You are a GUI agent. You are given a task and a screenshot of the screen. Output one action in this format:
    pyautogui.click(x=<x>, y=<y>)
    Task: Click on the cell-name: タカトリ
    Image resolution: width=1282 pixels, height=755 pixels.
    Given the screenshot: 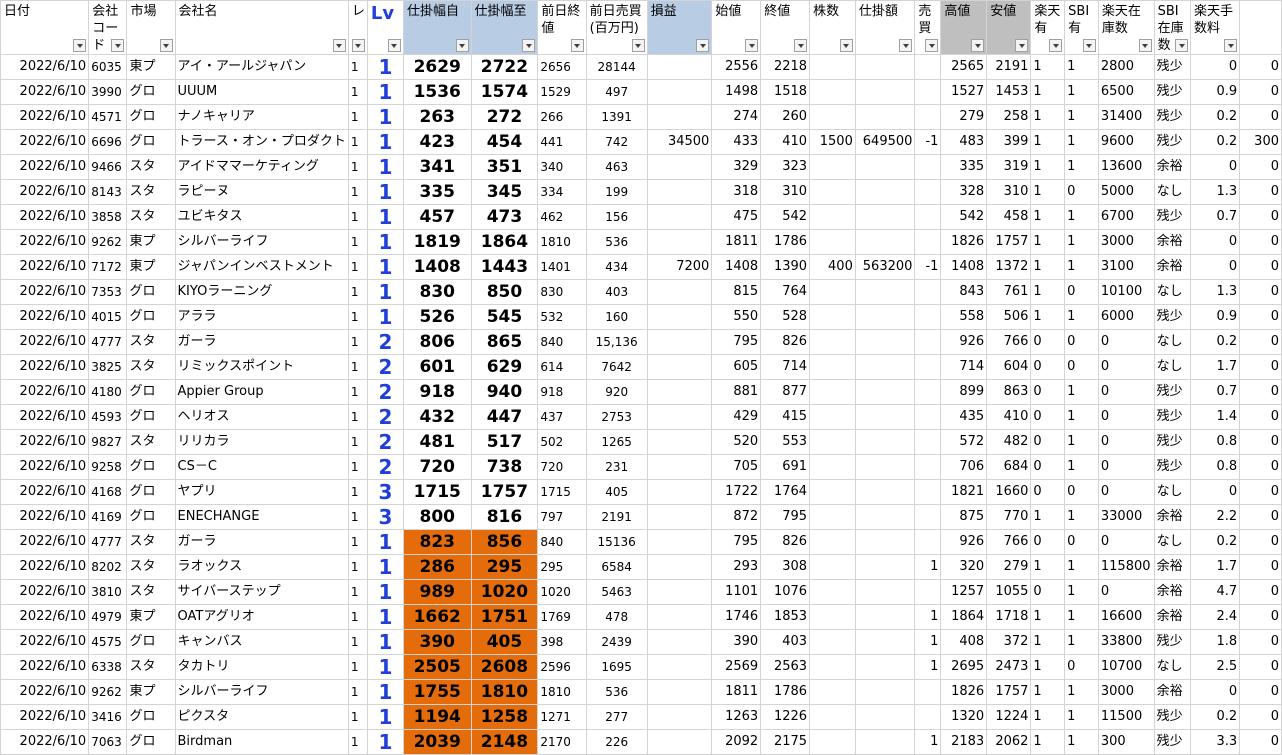 What is the action you would take?
    pyautogui.click(x=261, y=667)
    